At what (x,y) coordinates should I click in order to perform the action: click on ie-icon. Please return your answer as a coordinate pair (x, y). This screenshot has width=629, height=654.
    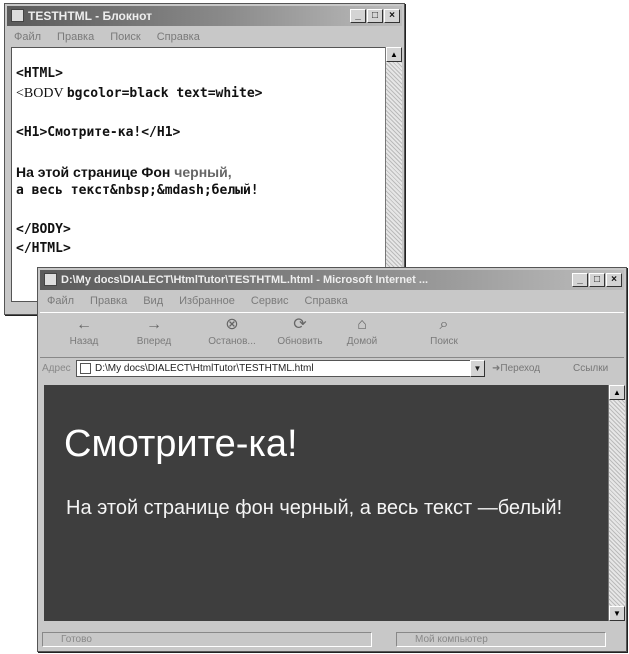
    Looking at the image, I should click on (50, 279).